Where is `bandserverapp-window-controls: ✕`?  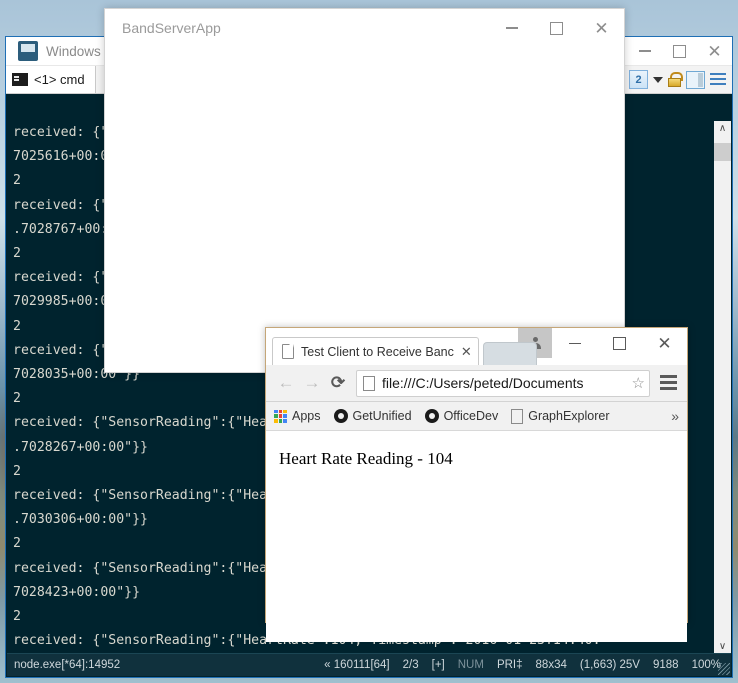
bandserverapp-window-controls: ✕ is located at coordinates (556, 28).